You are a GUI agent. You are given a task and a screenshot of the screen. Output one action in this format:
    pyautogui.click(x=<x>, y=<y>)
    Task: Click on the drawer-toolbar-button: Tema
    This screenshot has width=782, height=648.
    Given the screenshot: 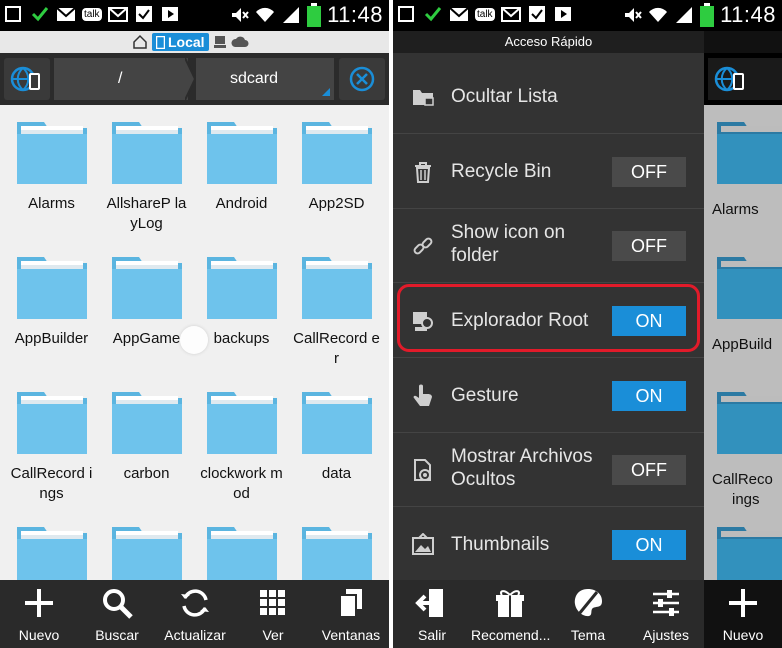 What is the action you would take?
    pyautogui.click(x=588, y=614)
    